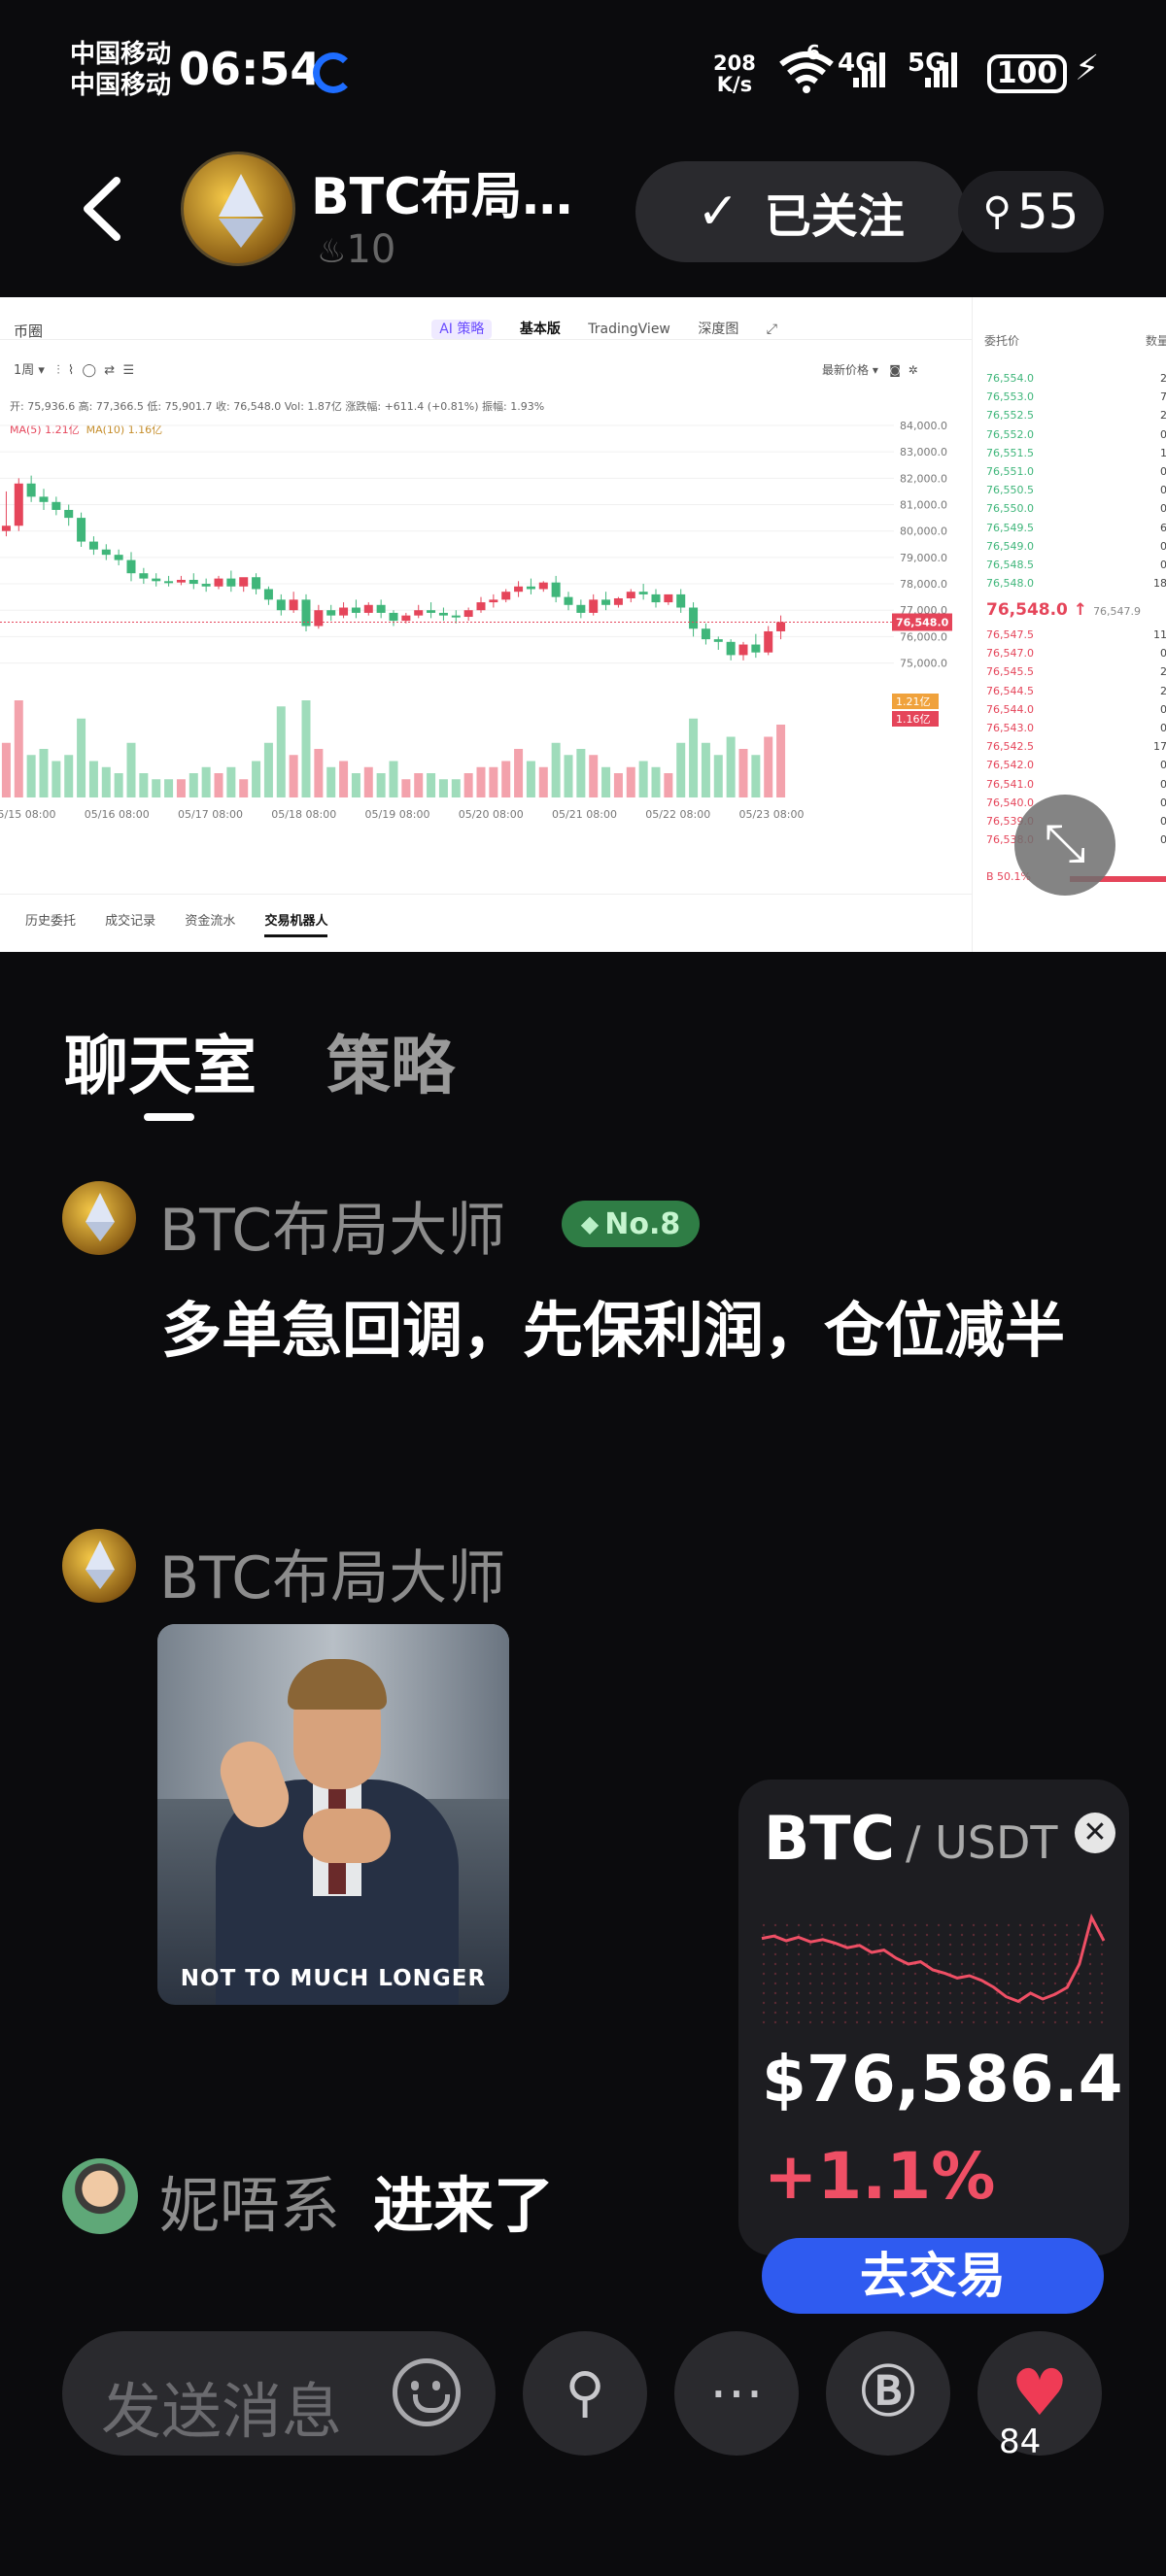 The image size is (1166, 2576). What do you see at coordinates (1076, 546) in the screenshot?
I see `orderbook-ask-row: 76,549.0 0` at bounding box center [1076, 546].